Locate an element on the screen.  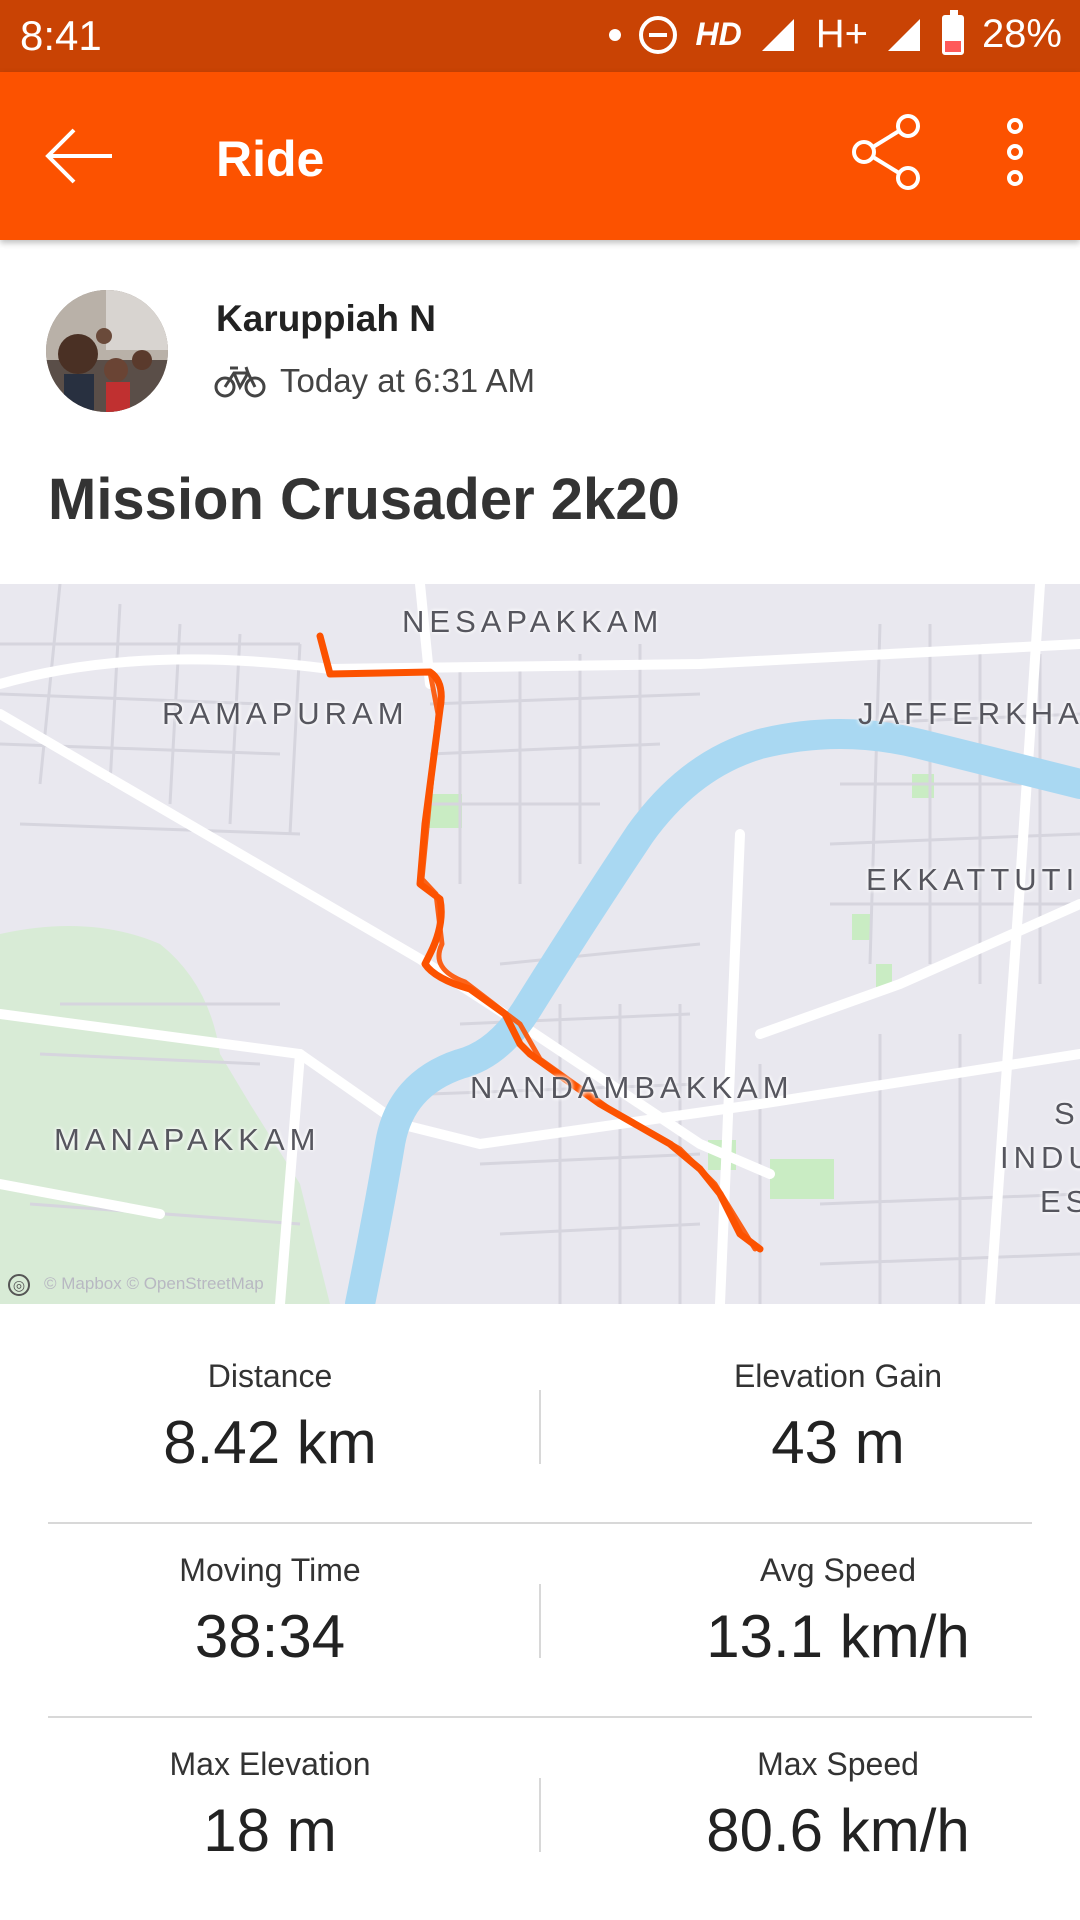
map-label-nesapakkam: NESAPAKKAM is located at coordinates (533, 621).